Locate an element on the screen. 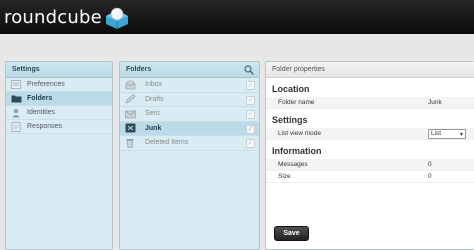  settings-item-identities: Identities is located at coordinates (59, 113).